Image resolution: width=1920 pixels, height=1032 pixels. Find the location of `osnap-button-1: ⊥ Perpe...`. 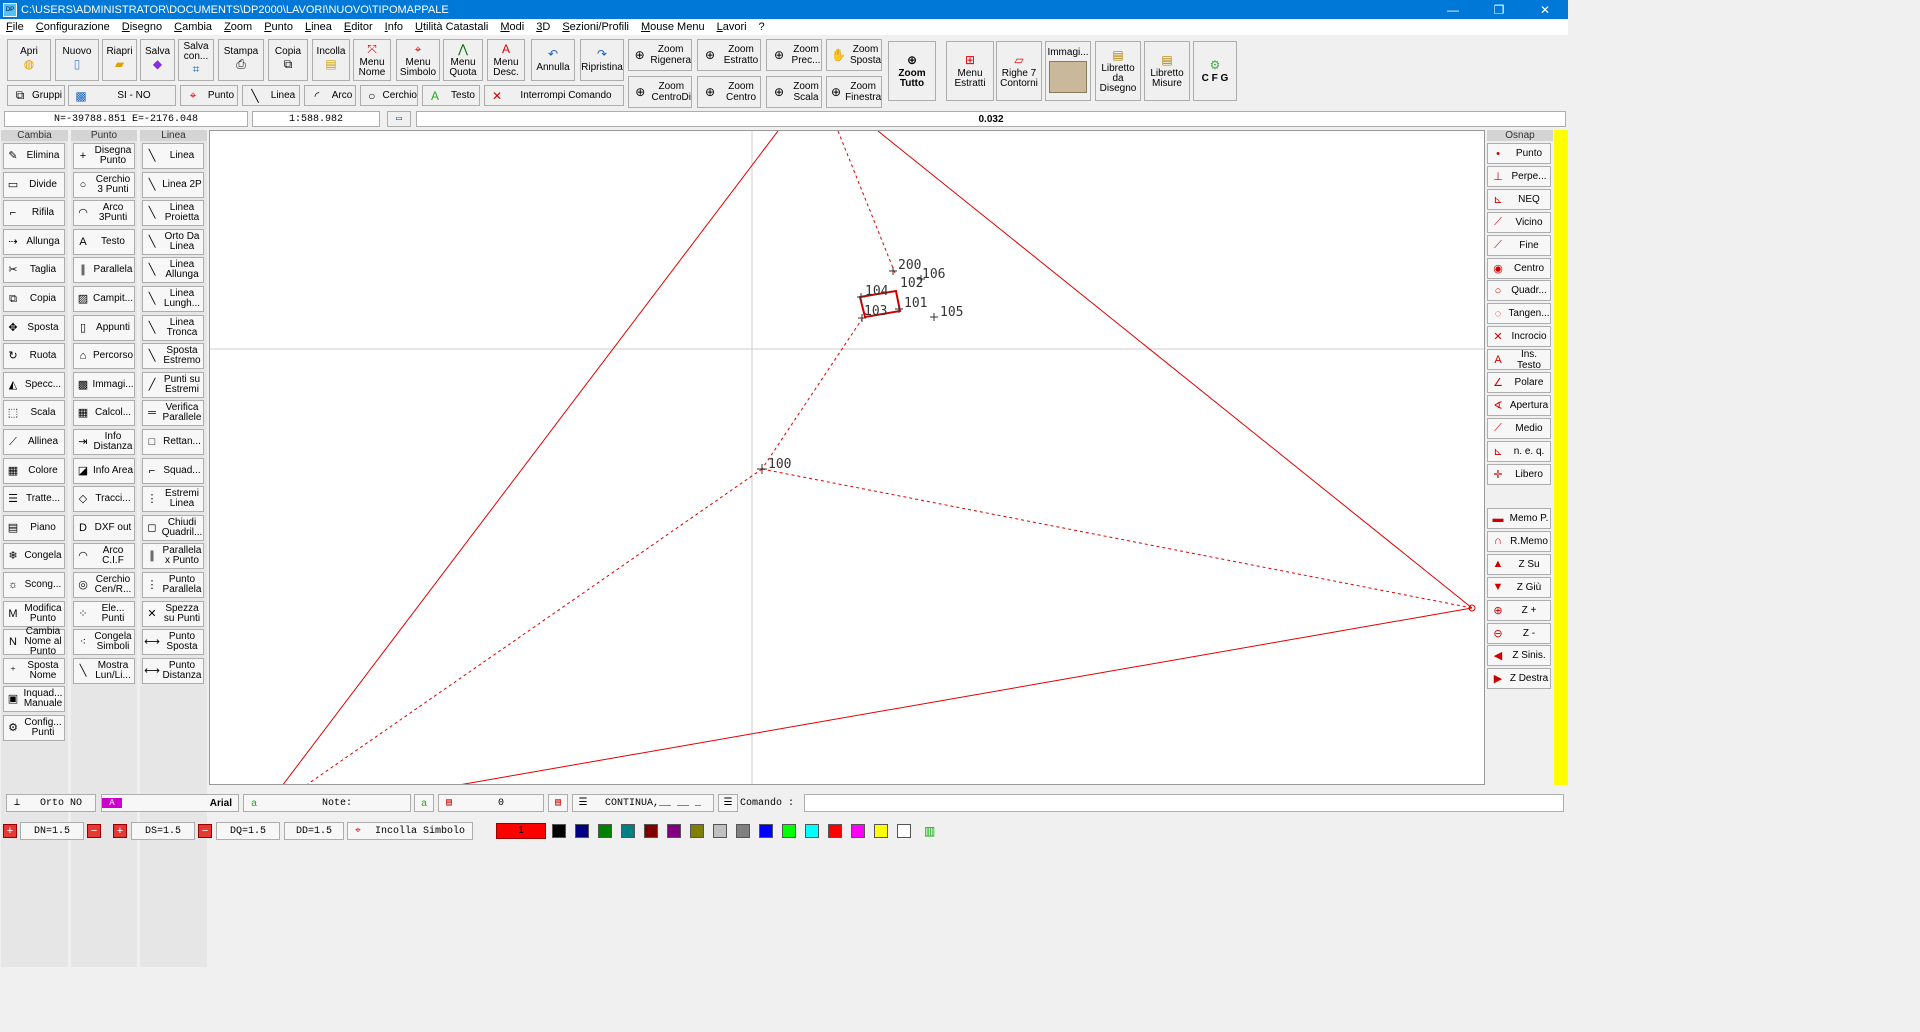

osnap-button-1: ⊥ Perpe... is located at coordinates (1519, 176).